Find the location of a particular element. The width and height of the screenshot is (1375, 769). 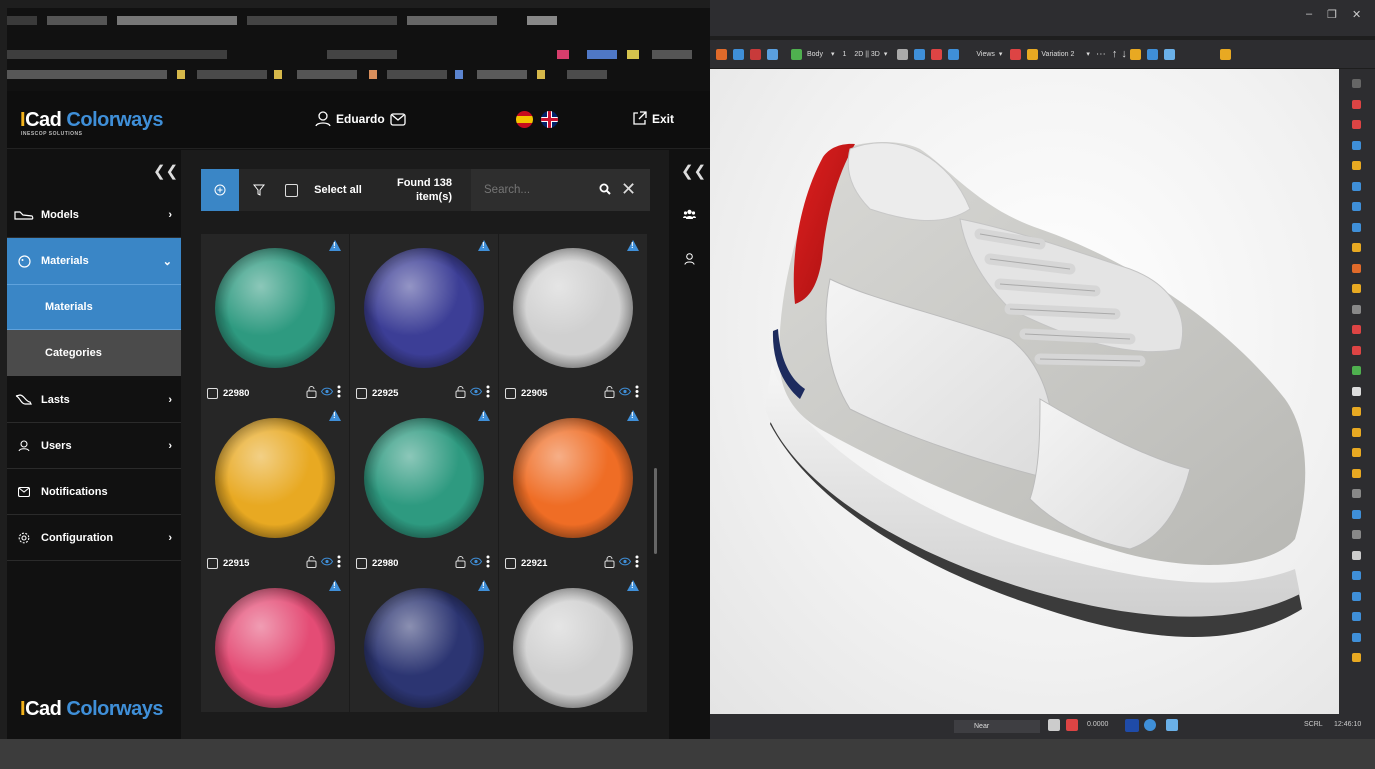

body-dropdown: Body is located at coordinates (815, 54).